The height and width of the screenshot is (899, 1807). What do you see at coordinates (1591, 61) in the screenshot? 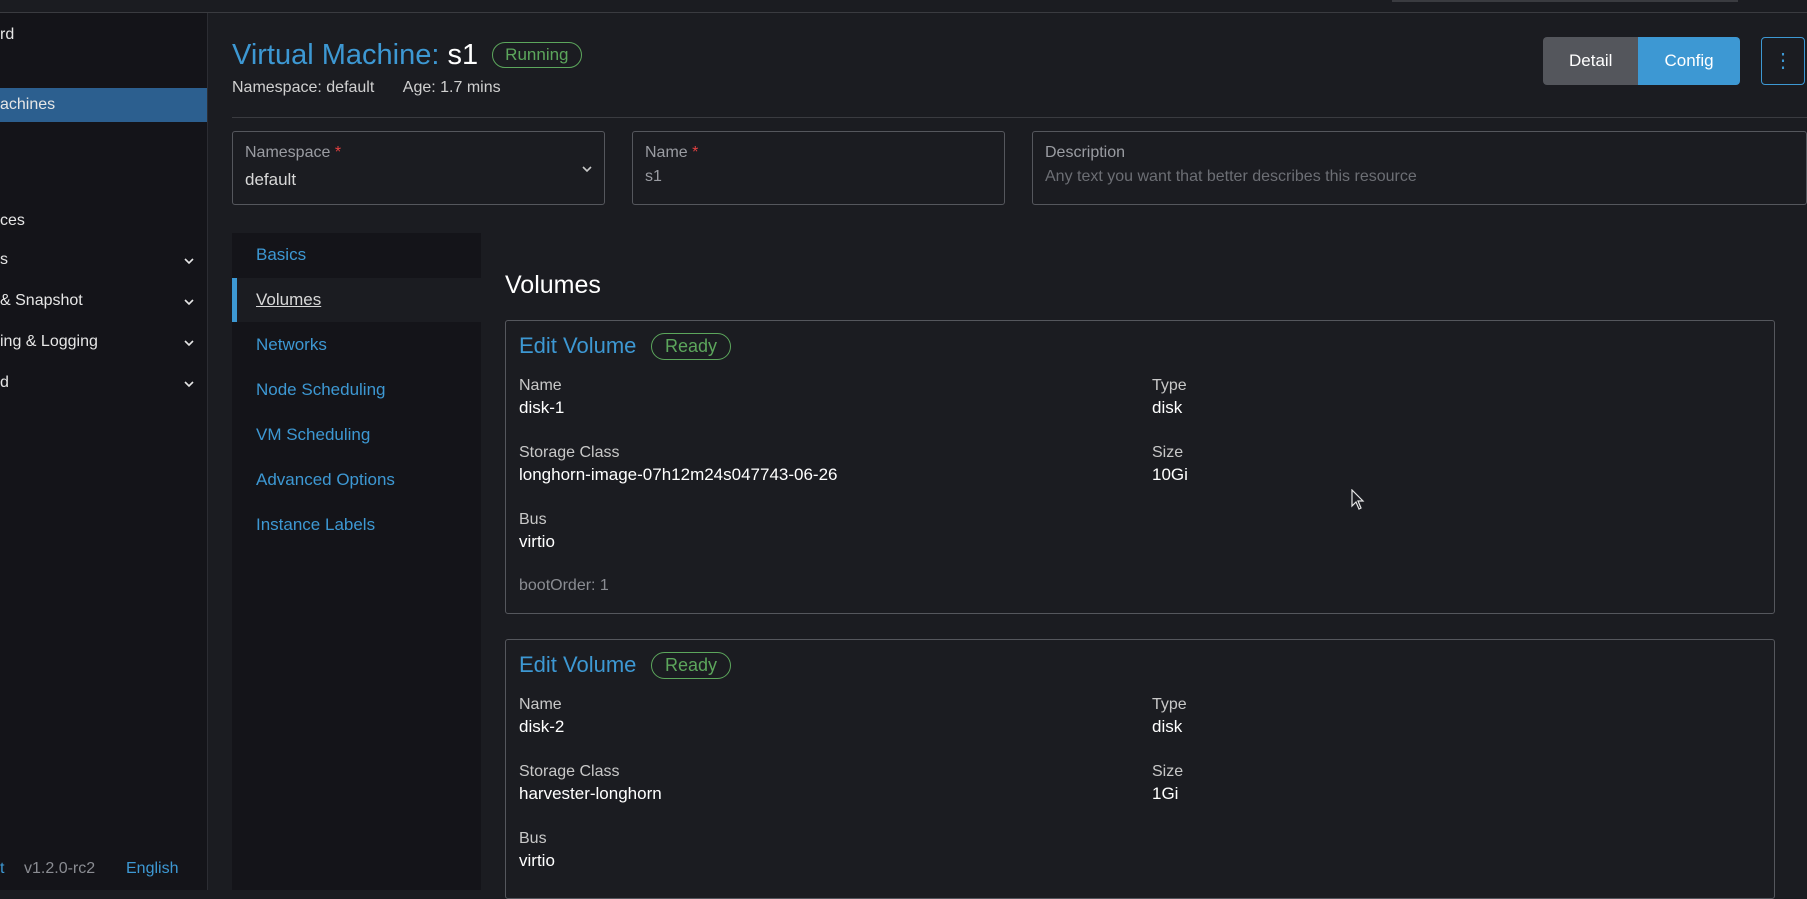
I see `detail-button: Detail` at bounding box center [1591, 61].